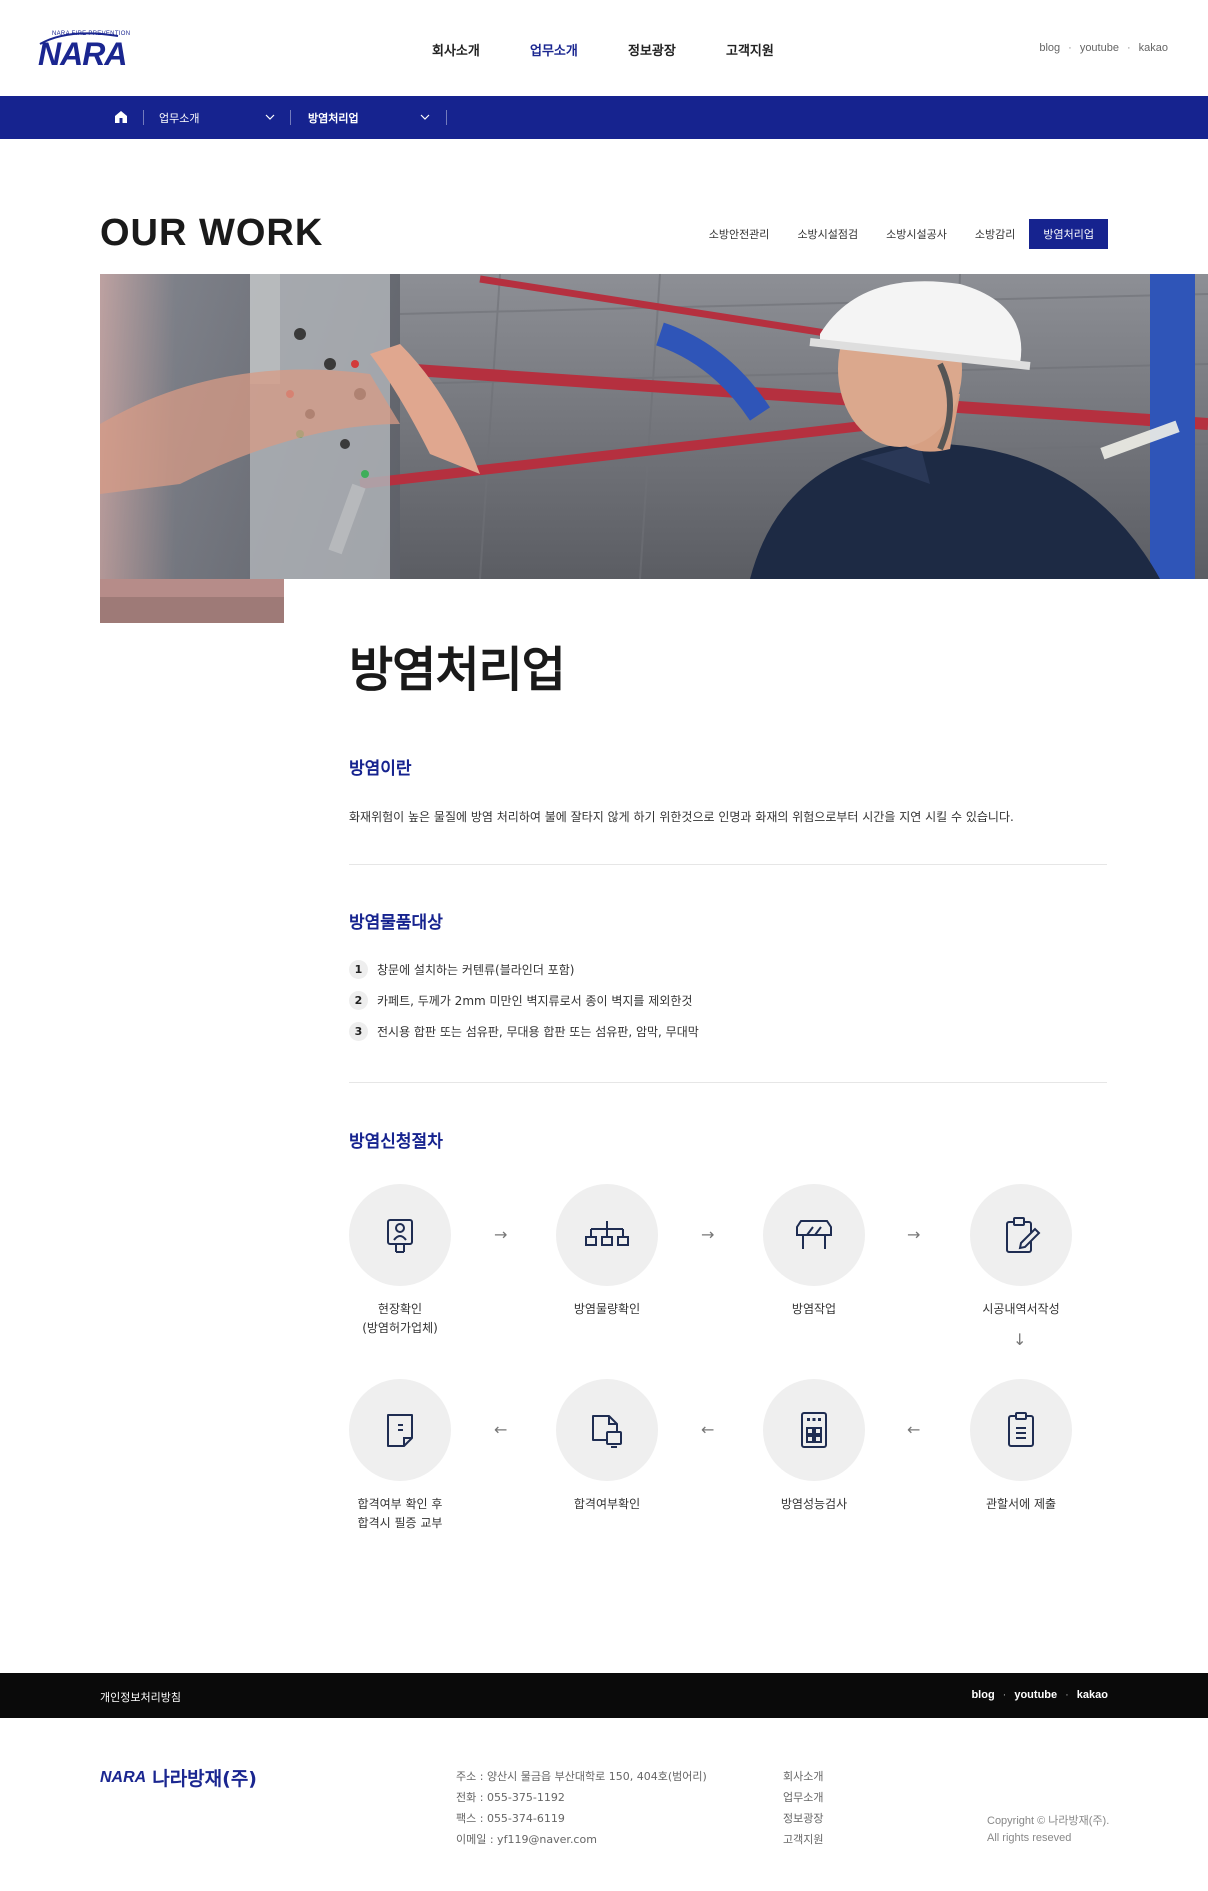 The image size is (1208, 1891). What do you see at coordinates (400, 1319) in the screenshot?
I see `step-label: 현장확인 (방염허가업체)` at bounding box center [400, 1319].